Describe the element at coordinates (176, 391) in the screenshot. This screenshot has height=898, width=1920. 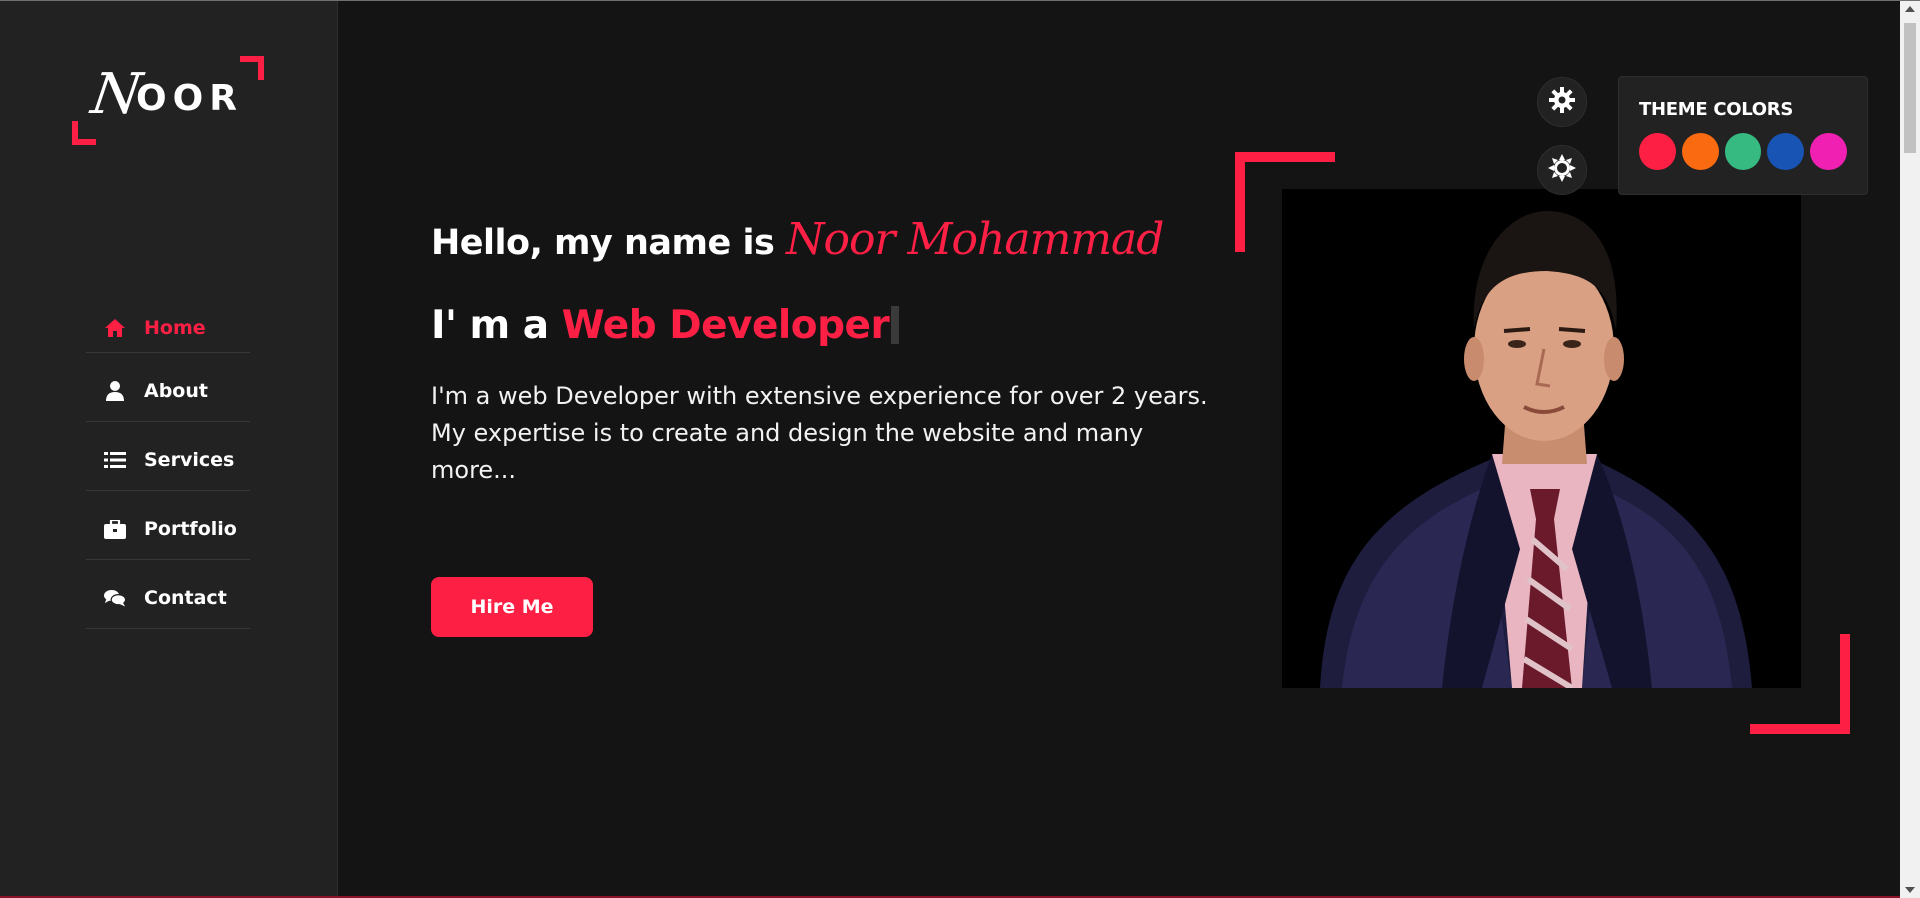
I see `nav-label: About` at that location.